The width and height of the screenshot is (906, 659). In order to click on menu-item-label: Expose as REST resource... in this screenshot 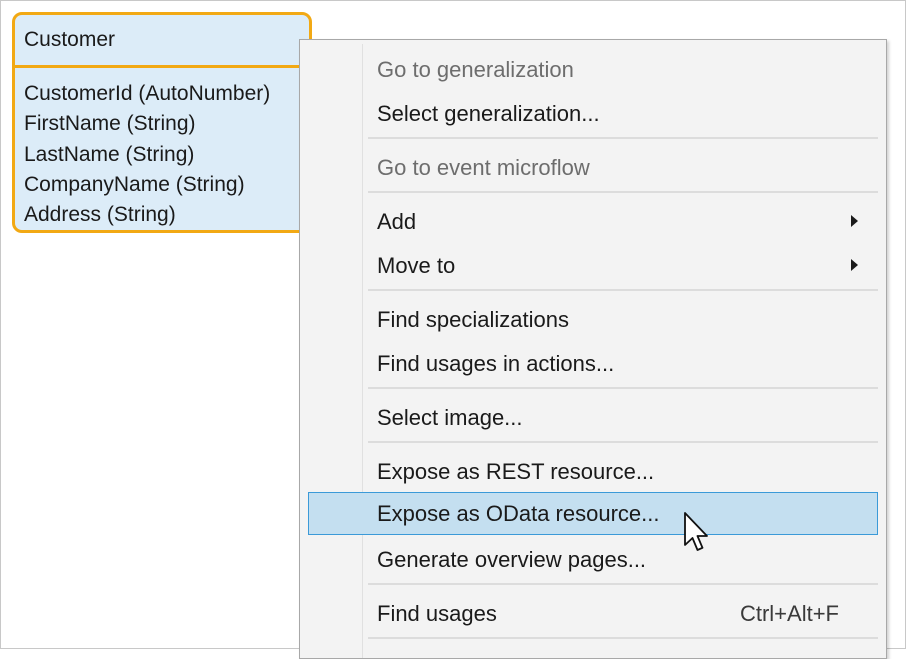, I will do `click(516, 471)`.